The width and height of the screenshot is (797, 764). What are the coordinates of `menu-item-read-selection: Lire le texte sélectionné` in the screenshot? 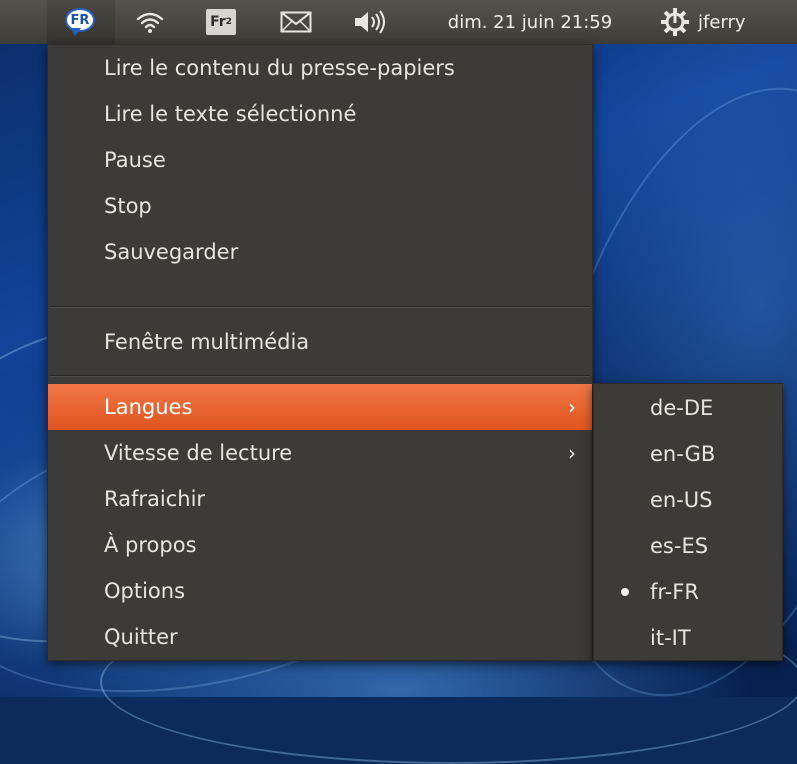 It's located at (320, 114).